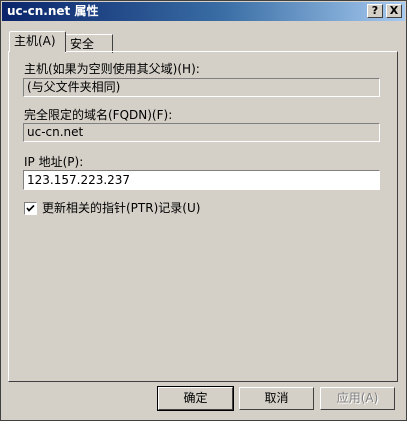 The height and width of the screenshot is (421, 407). I want to click on apply-button: 应用(A), so click(357, 398).